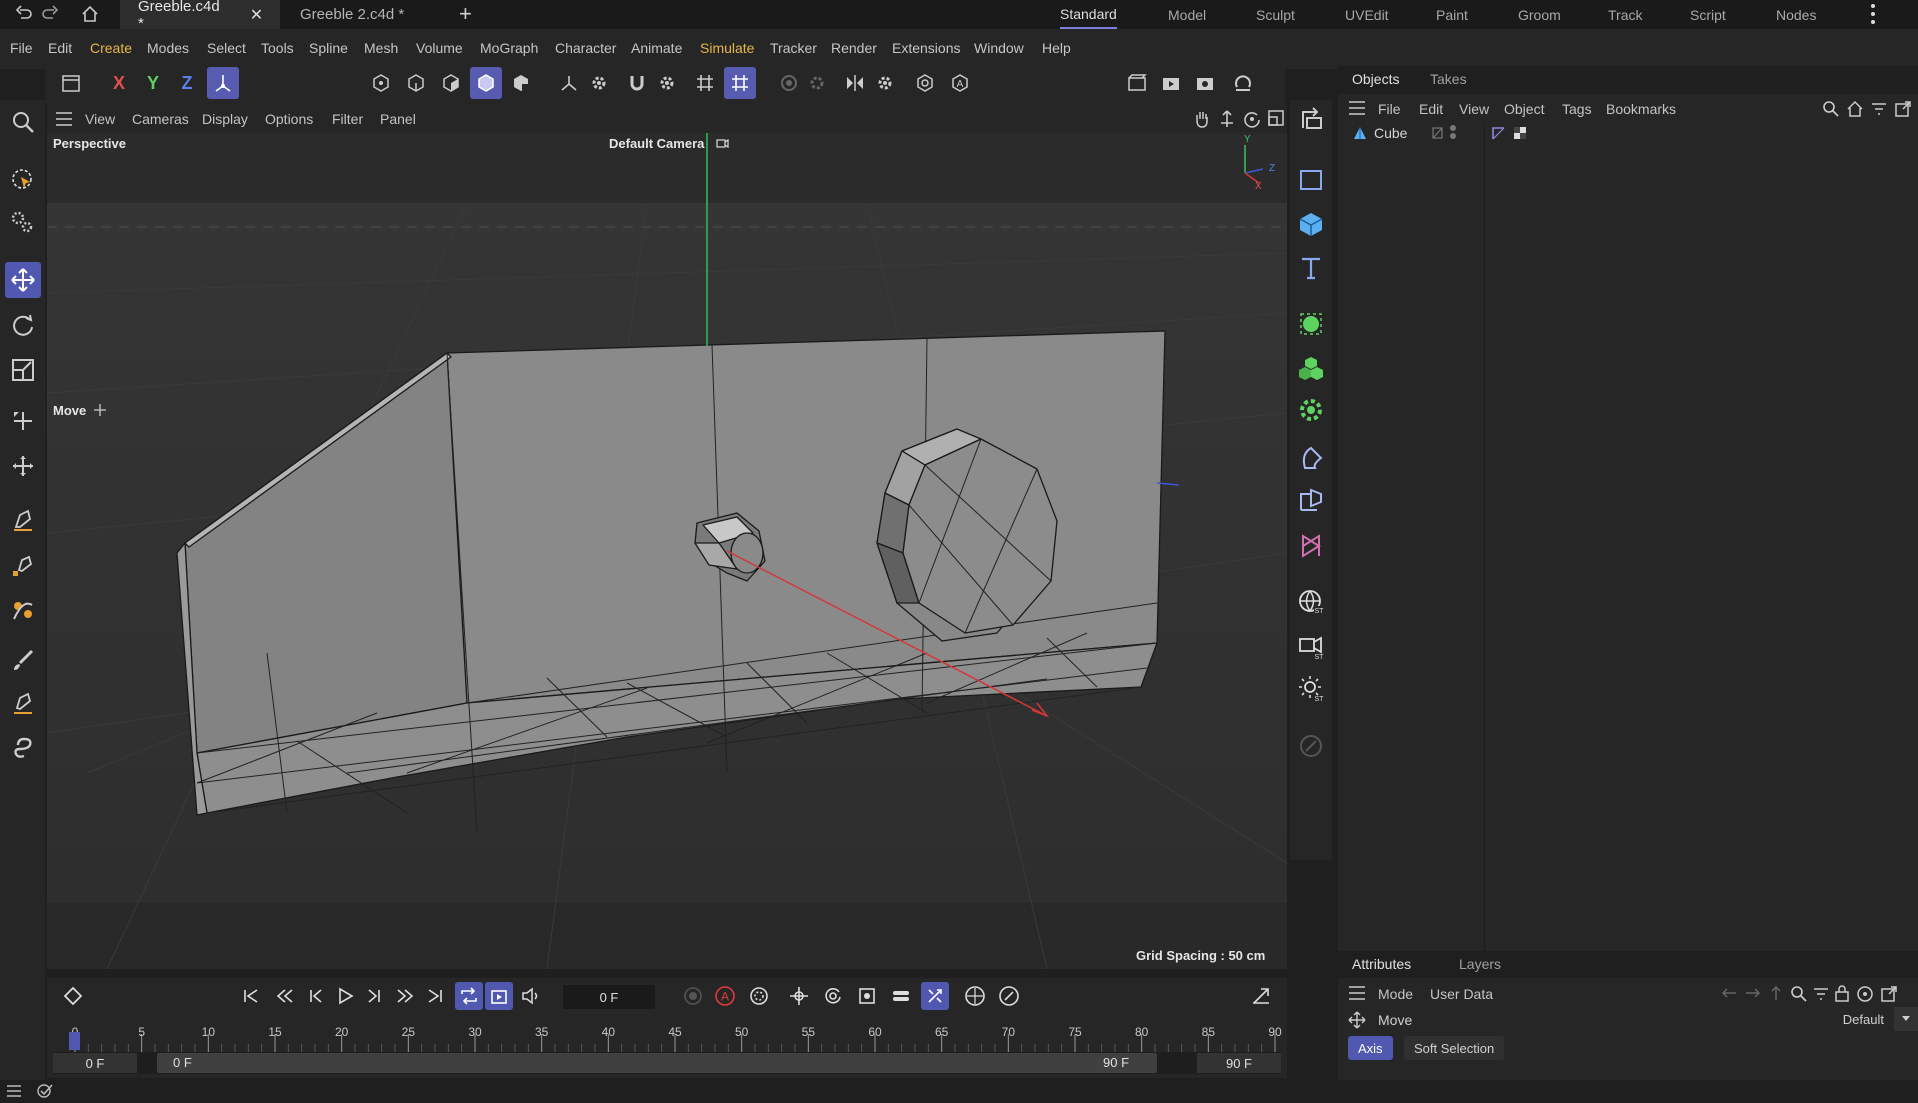  I want to click on current-frame-field: 0 F, so click(609, 997).